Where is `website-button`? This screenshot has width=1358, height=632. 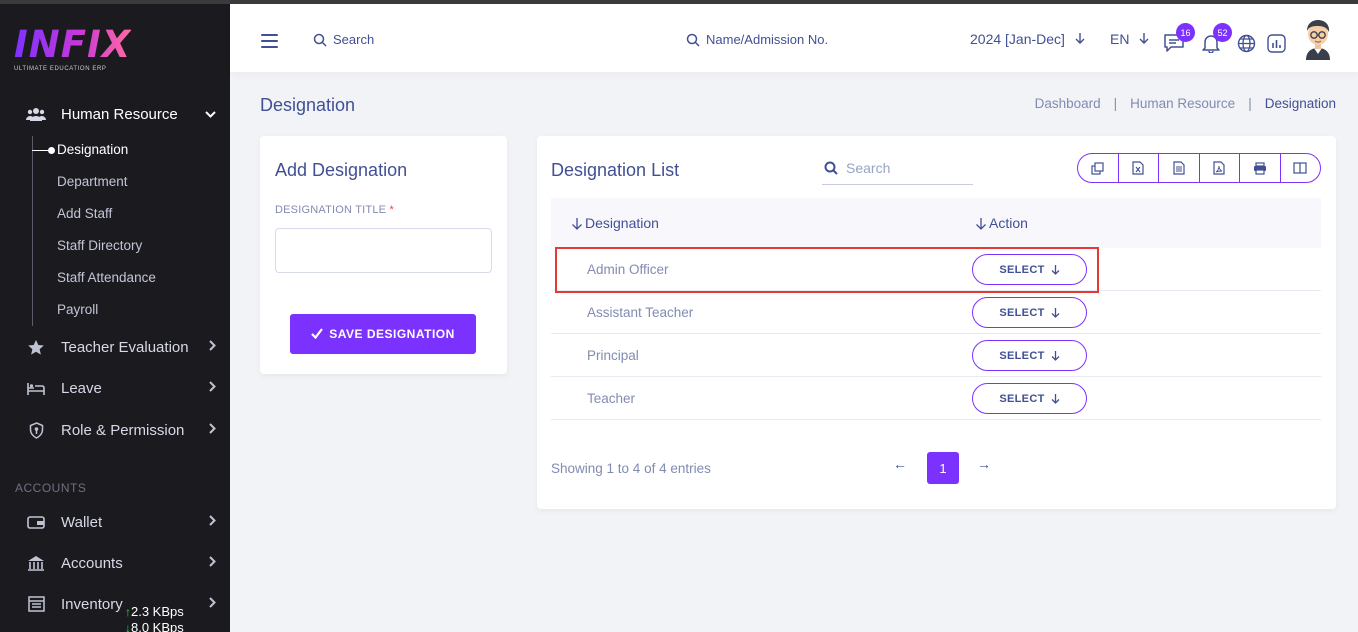 website-button is located at coordinates (1246, 43).